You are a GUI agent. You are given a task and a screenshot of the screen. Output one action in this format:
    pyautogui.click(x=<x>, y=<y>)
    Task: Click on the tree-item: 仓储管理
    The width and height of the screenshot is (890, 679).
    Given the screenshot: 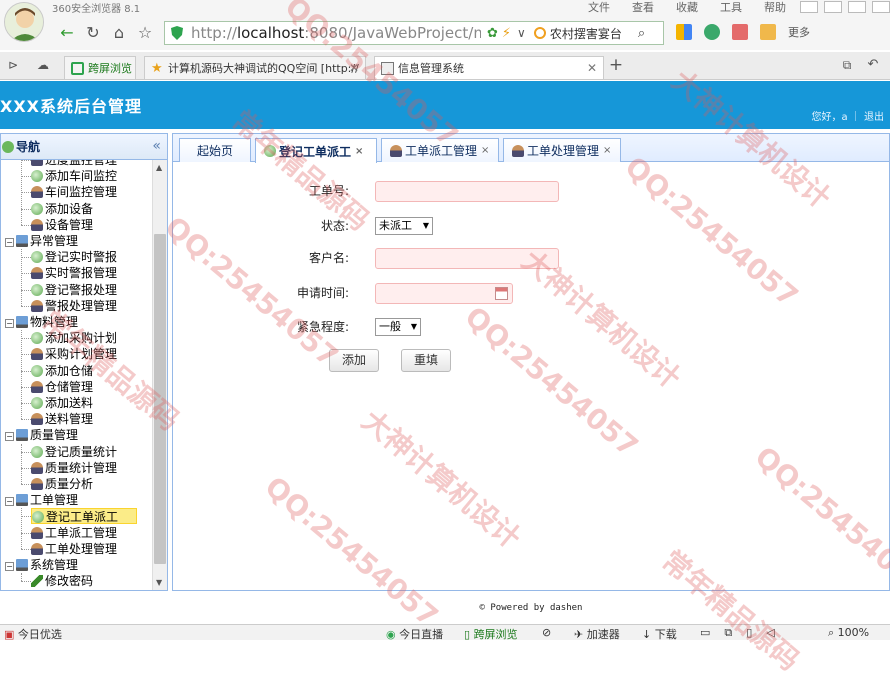 What is the action you would take?
    pyautogui.click(x=62, y=387)
    